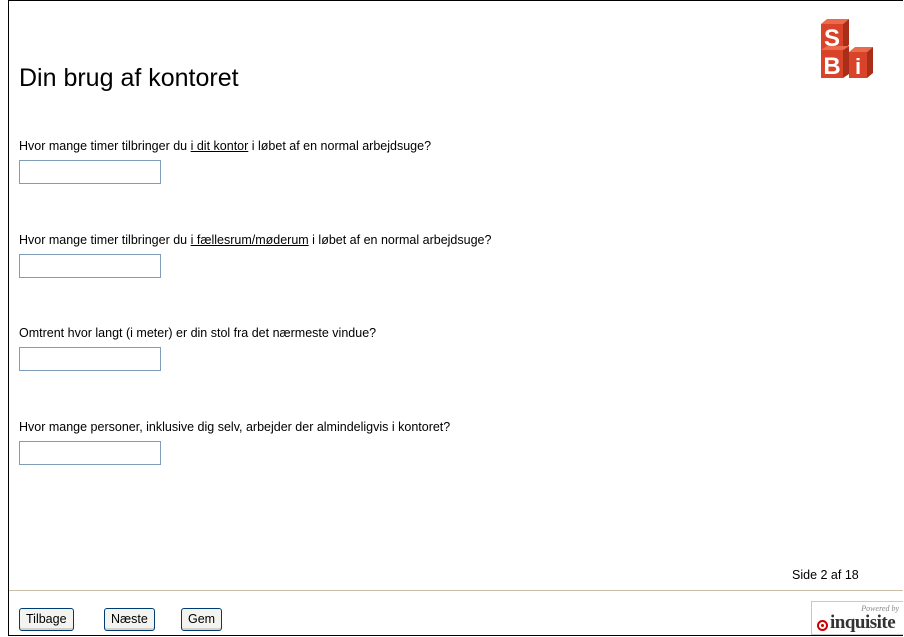  What do you see at coordinates (202, 619) in the screenshot?
I see `save-button: Gem` at bounding box center [202, 619].